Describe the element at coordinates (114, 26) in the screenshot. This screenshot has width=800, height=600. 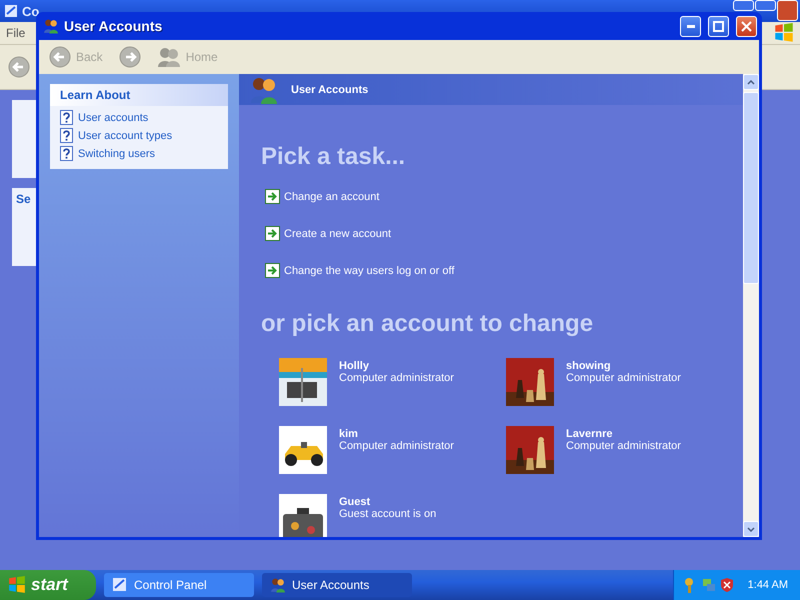
I see `window-title: User Accounts` at that location.